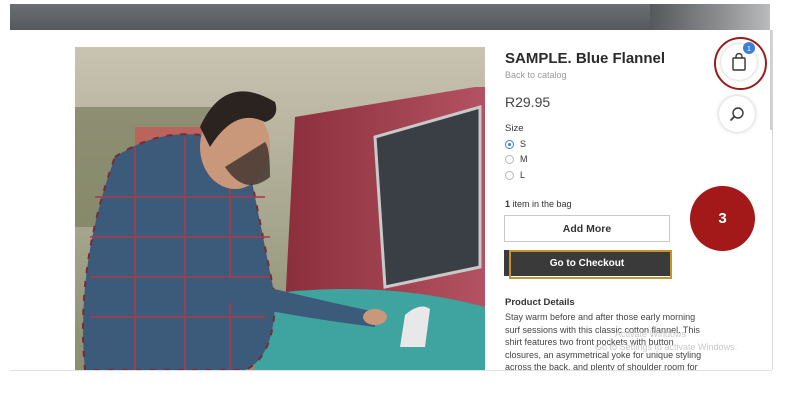 The width and height of the screenshot is (790, 406). What do you see at coordinates (515, 175) in the screenshot?
I see `size-option-l: L` at bounding box center [515, 175].